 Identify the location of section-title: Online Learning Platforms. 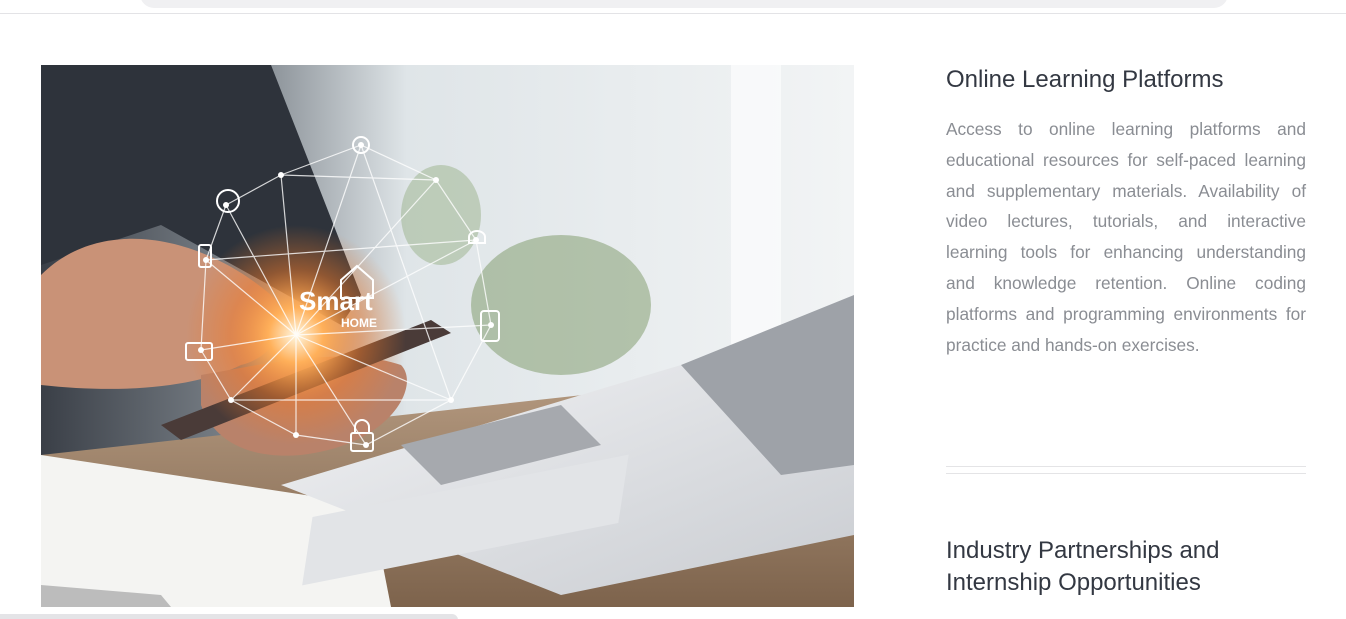
(1085, 79).